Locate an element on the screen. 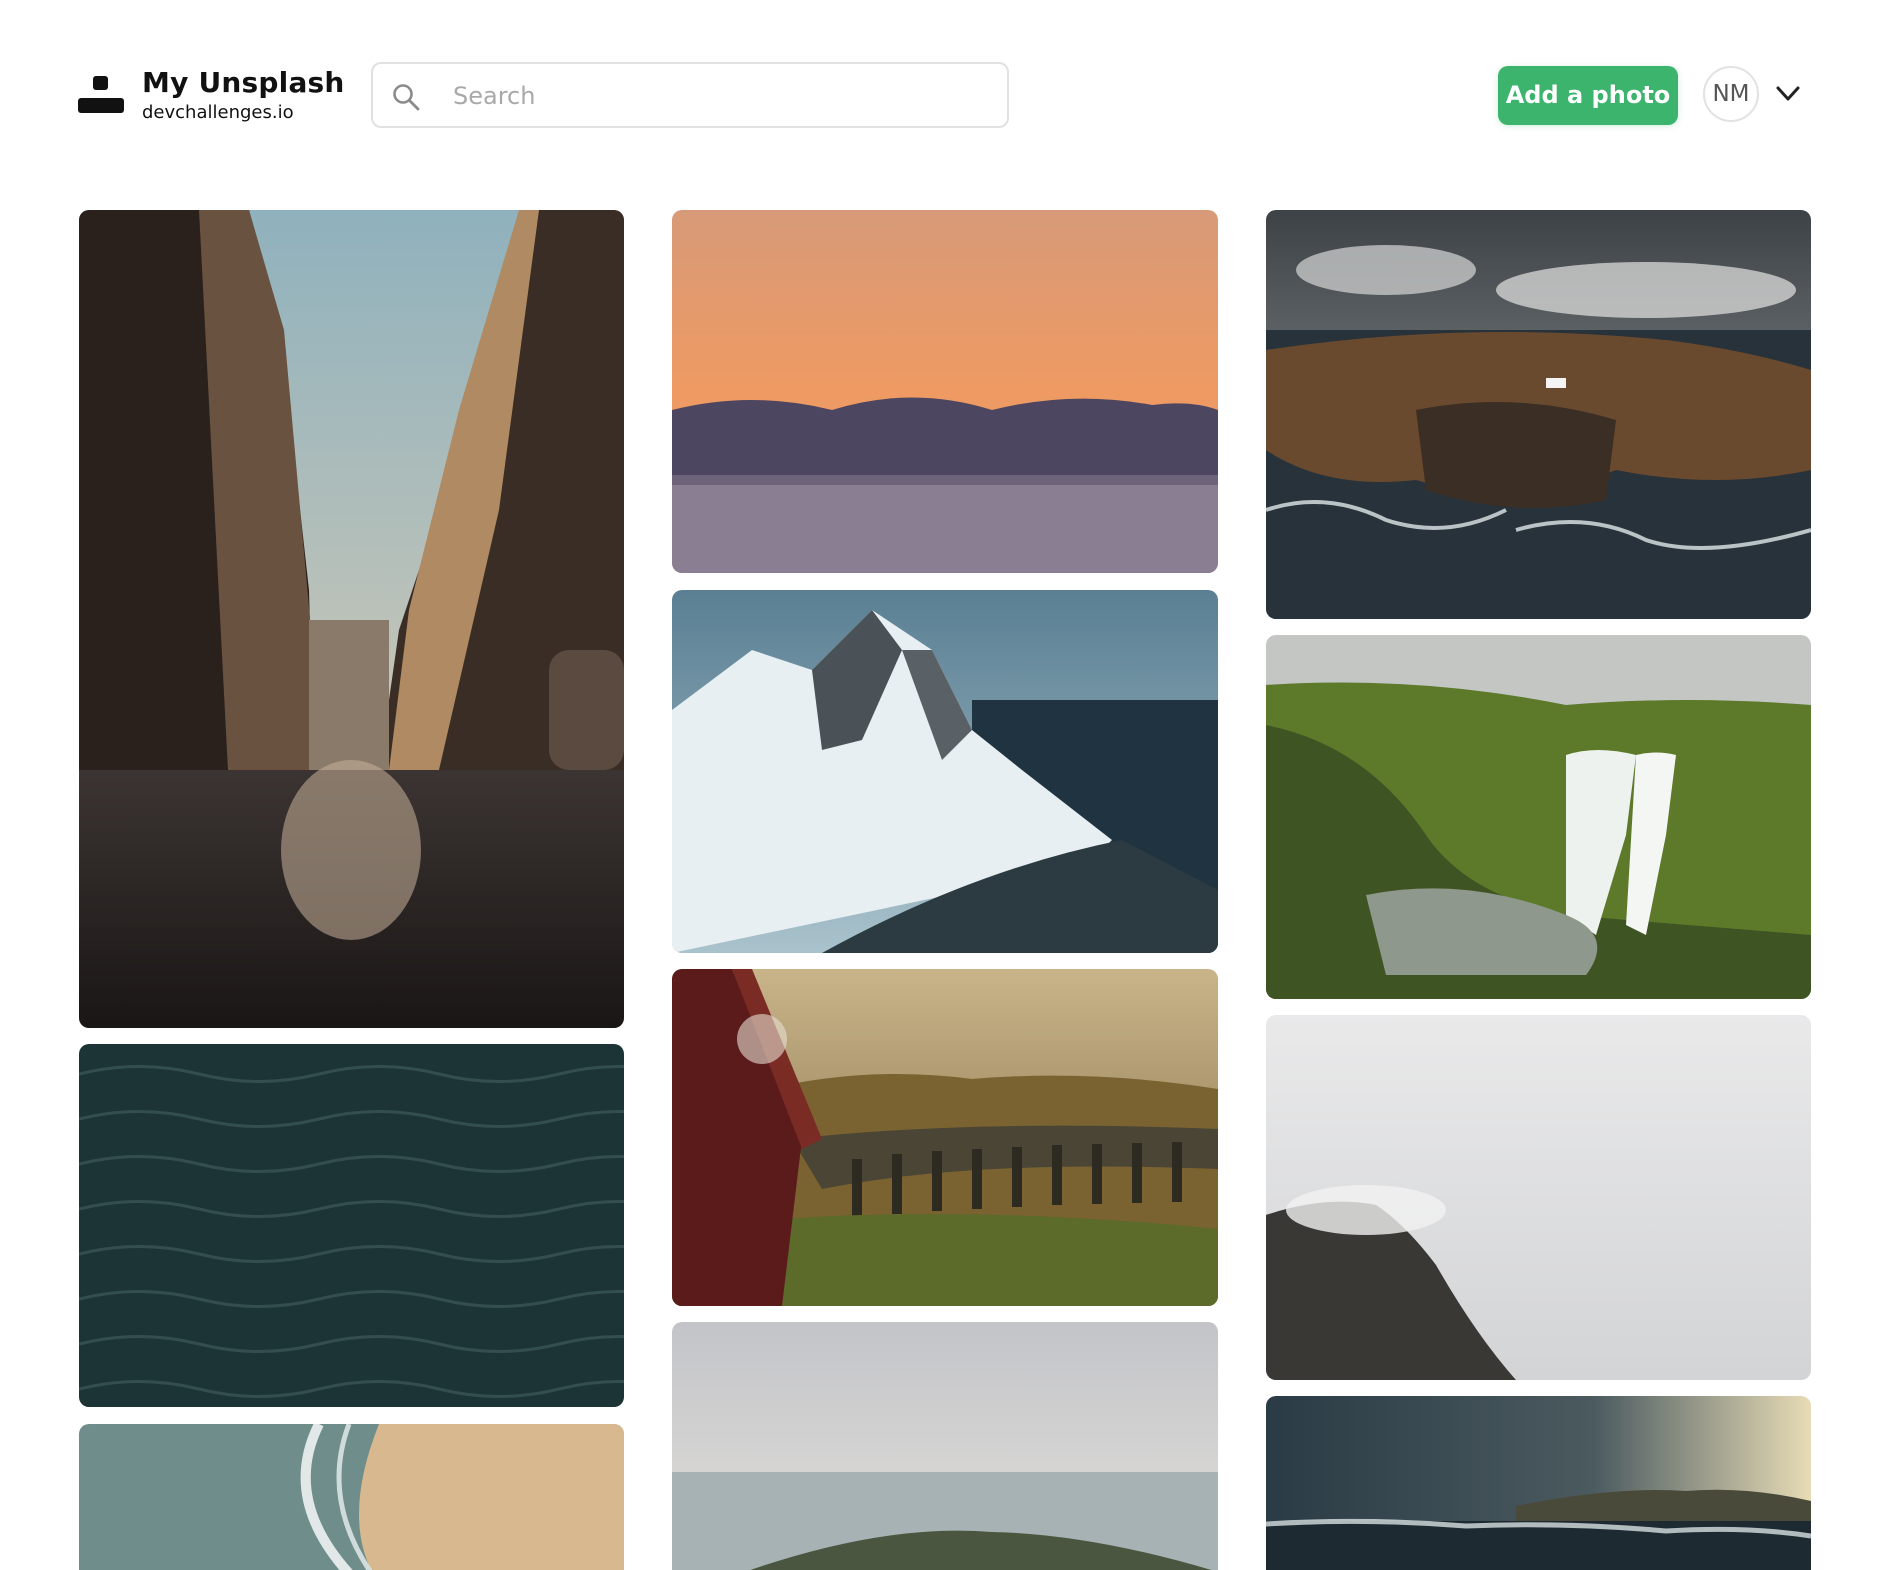  photo-rocky-coastline-cliff is located at coordinates (1538, 414).